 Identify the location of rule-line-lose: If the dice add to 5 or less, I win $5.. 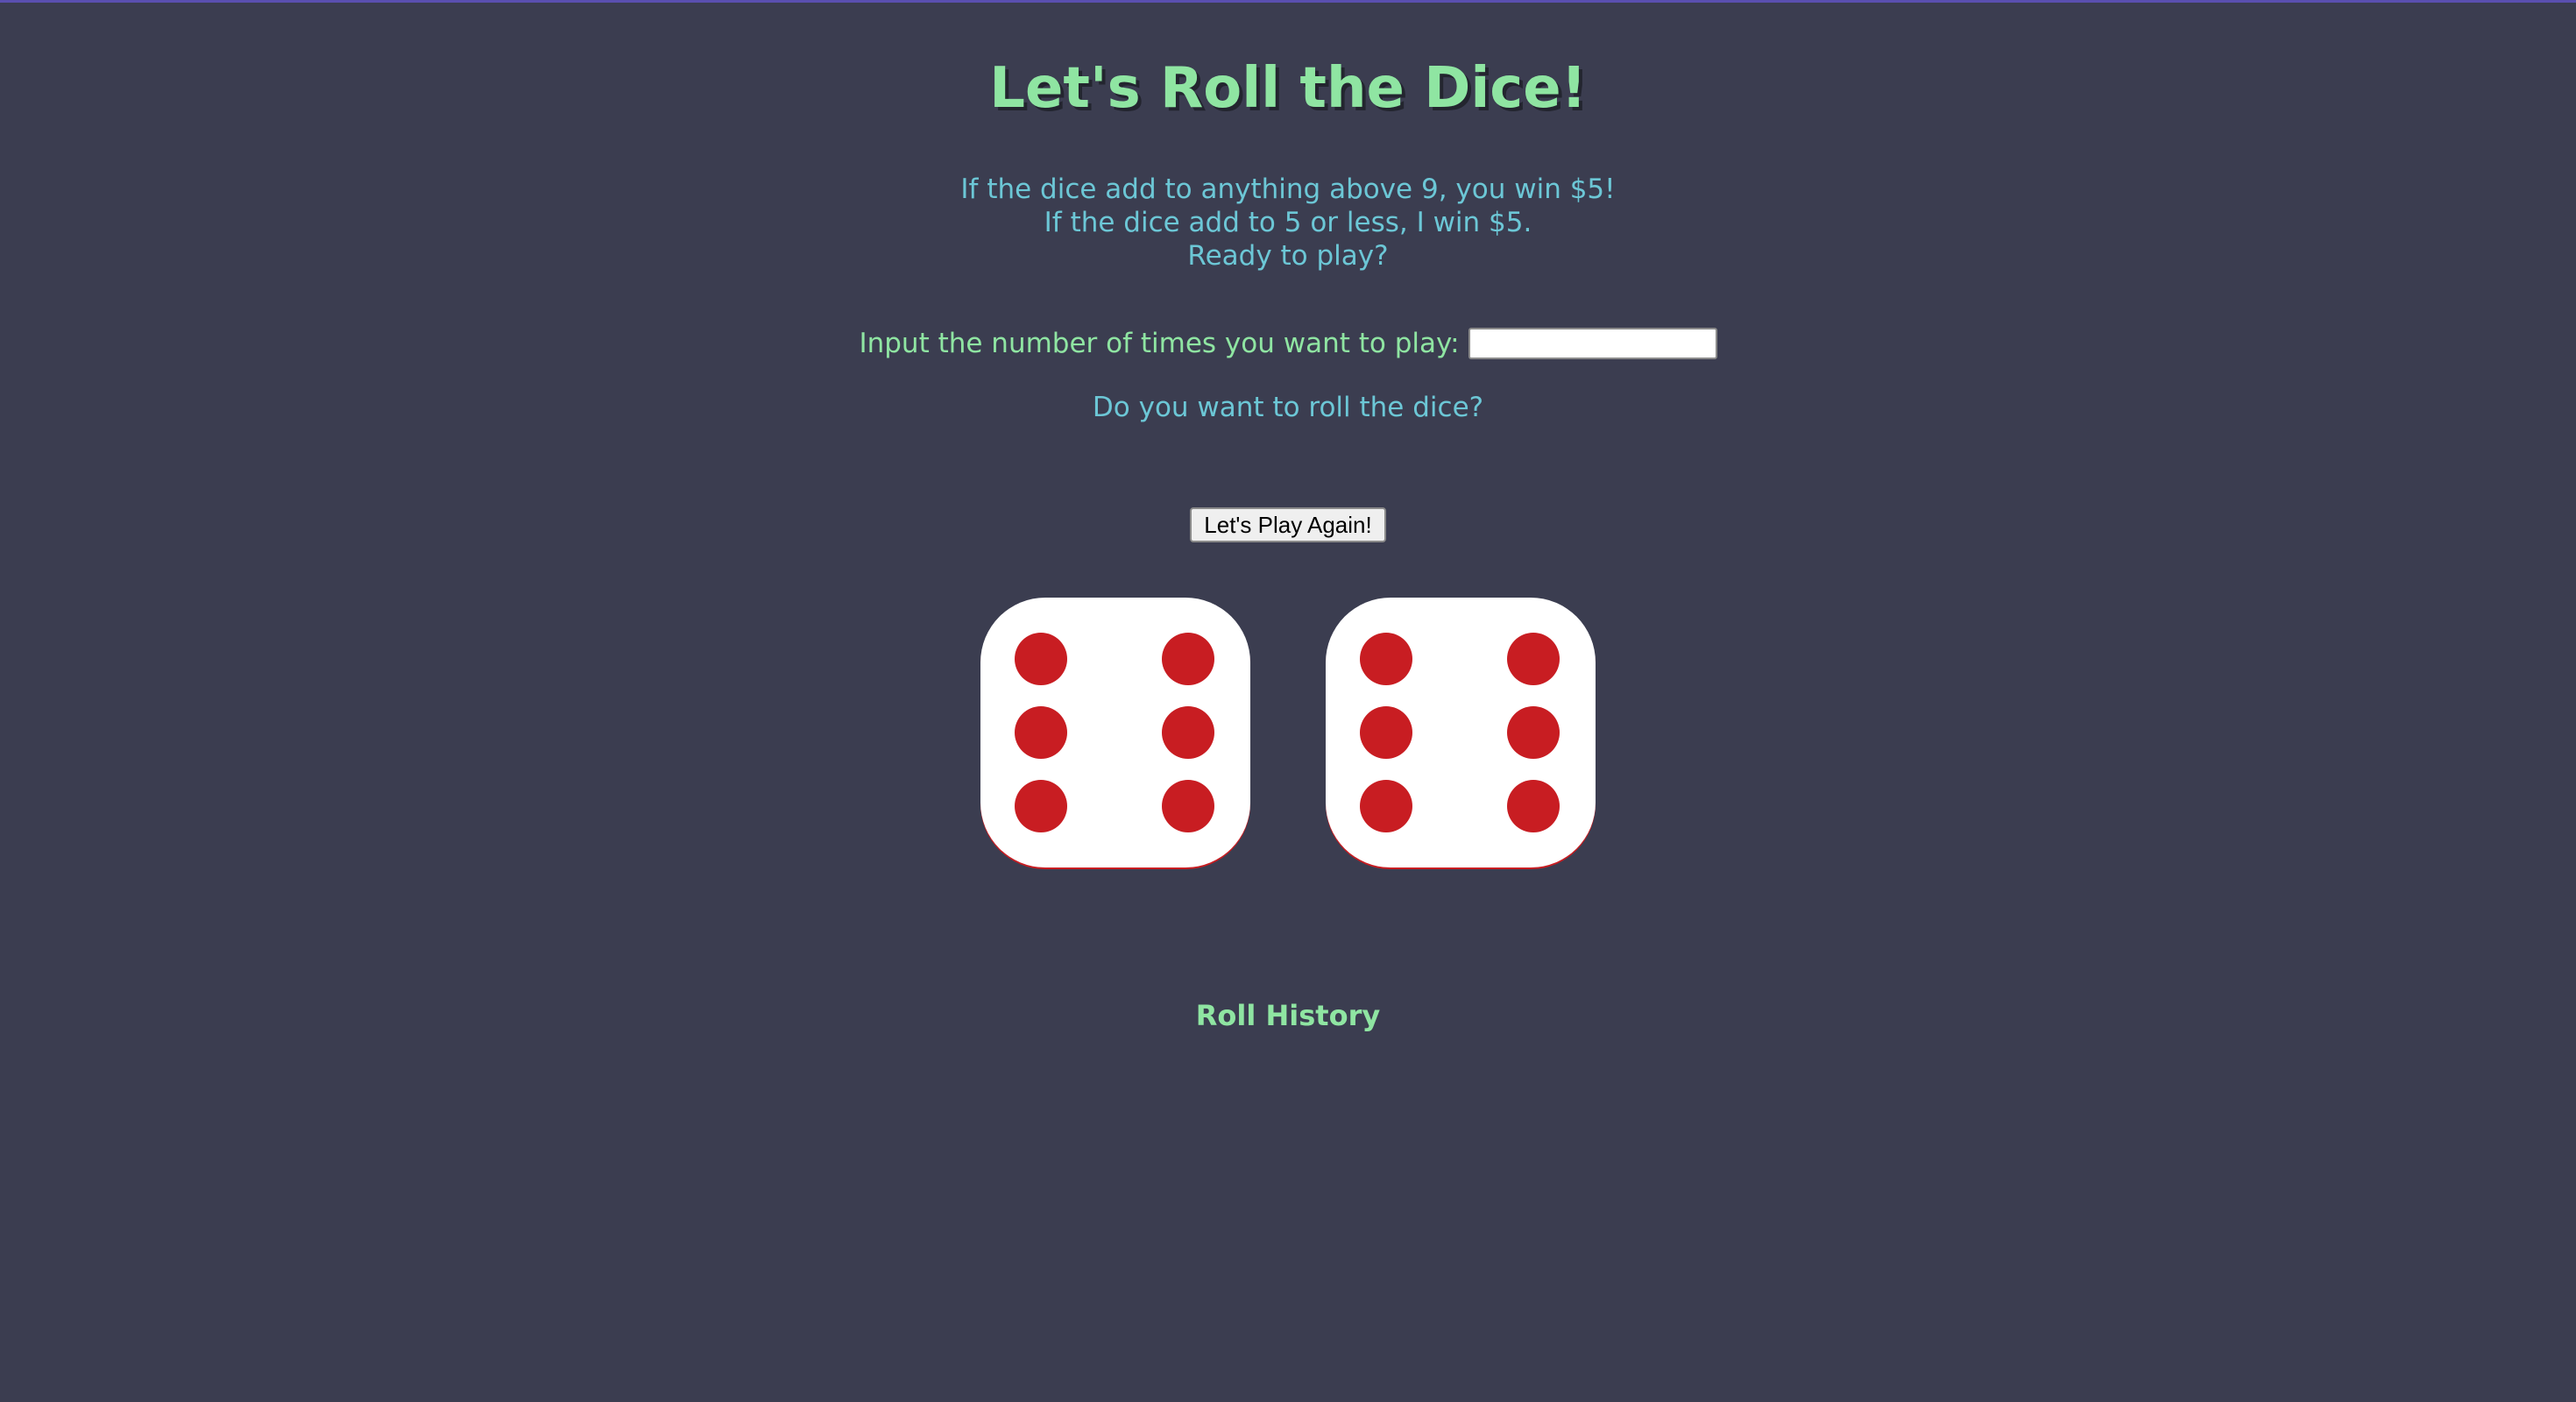
(1288, 222).